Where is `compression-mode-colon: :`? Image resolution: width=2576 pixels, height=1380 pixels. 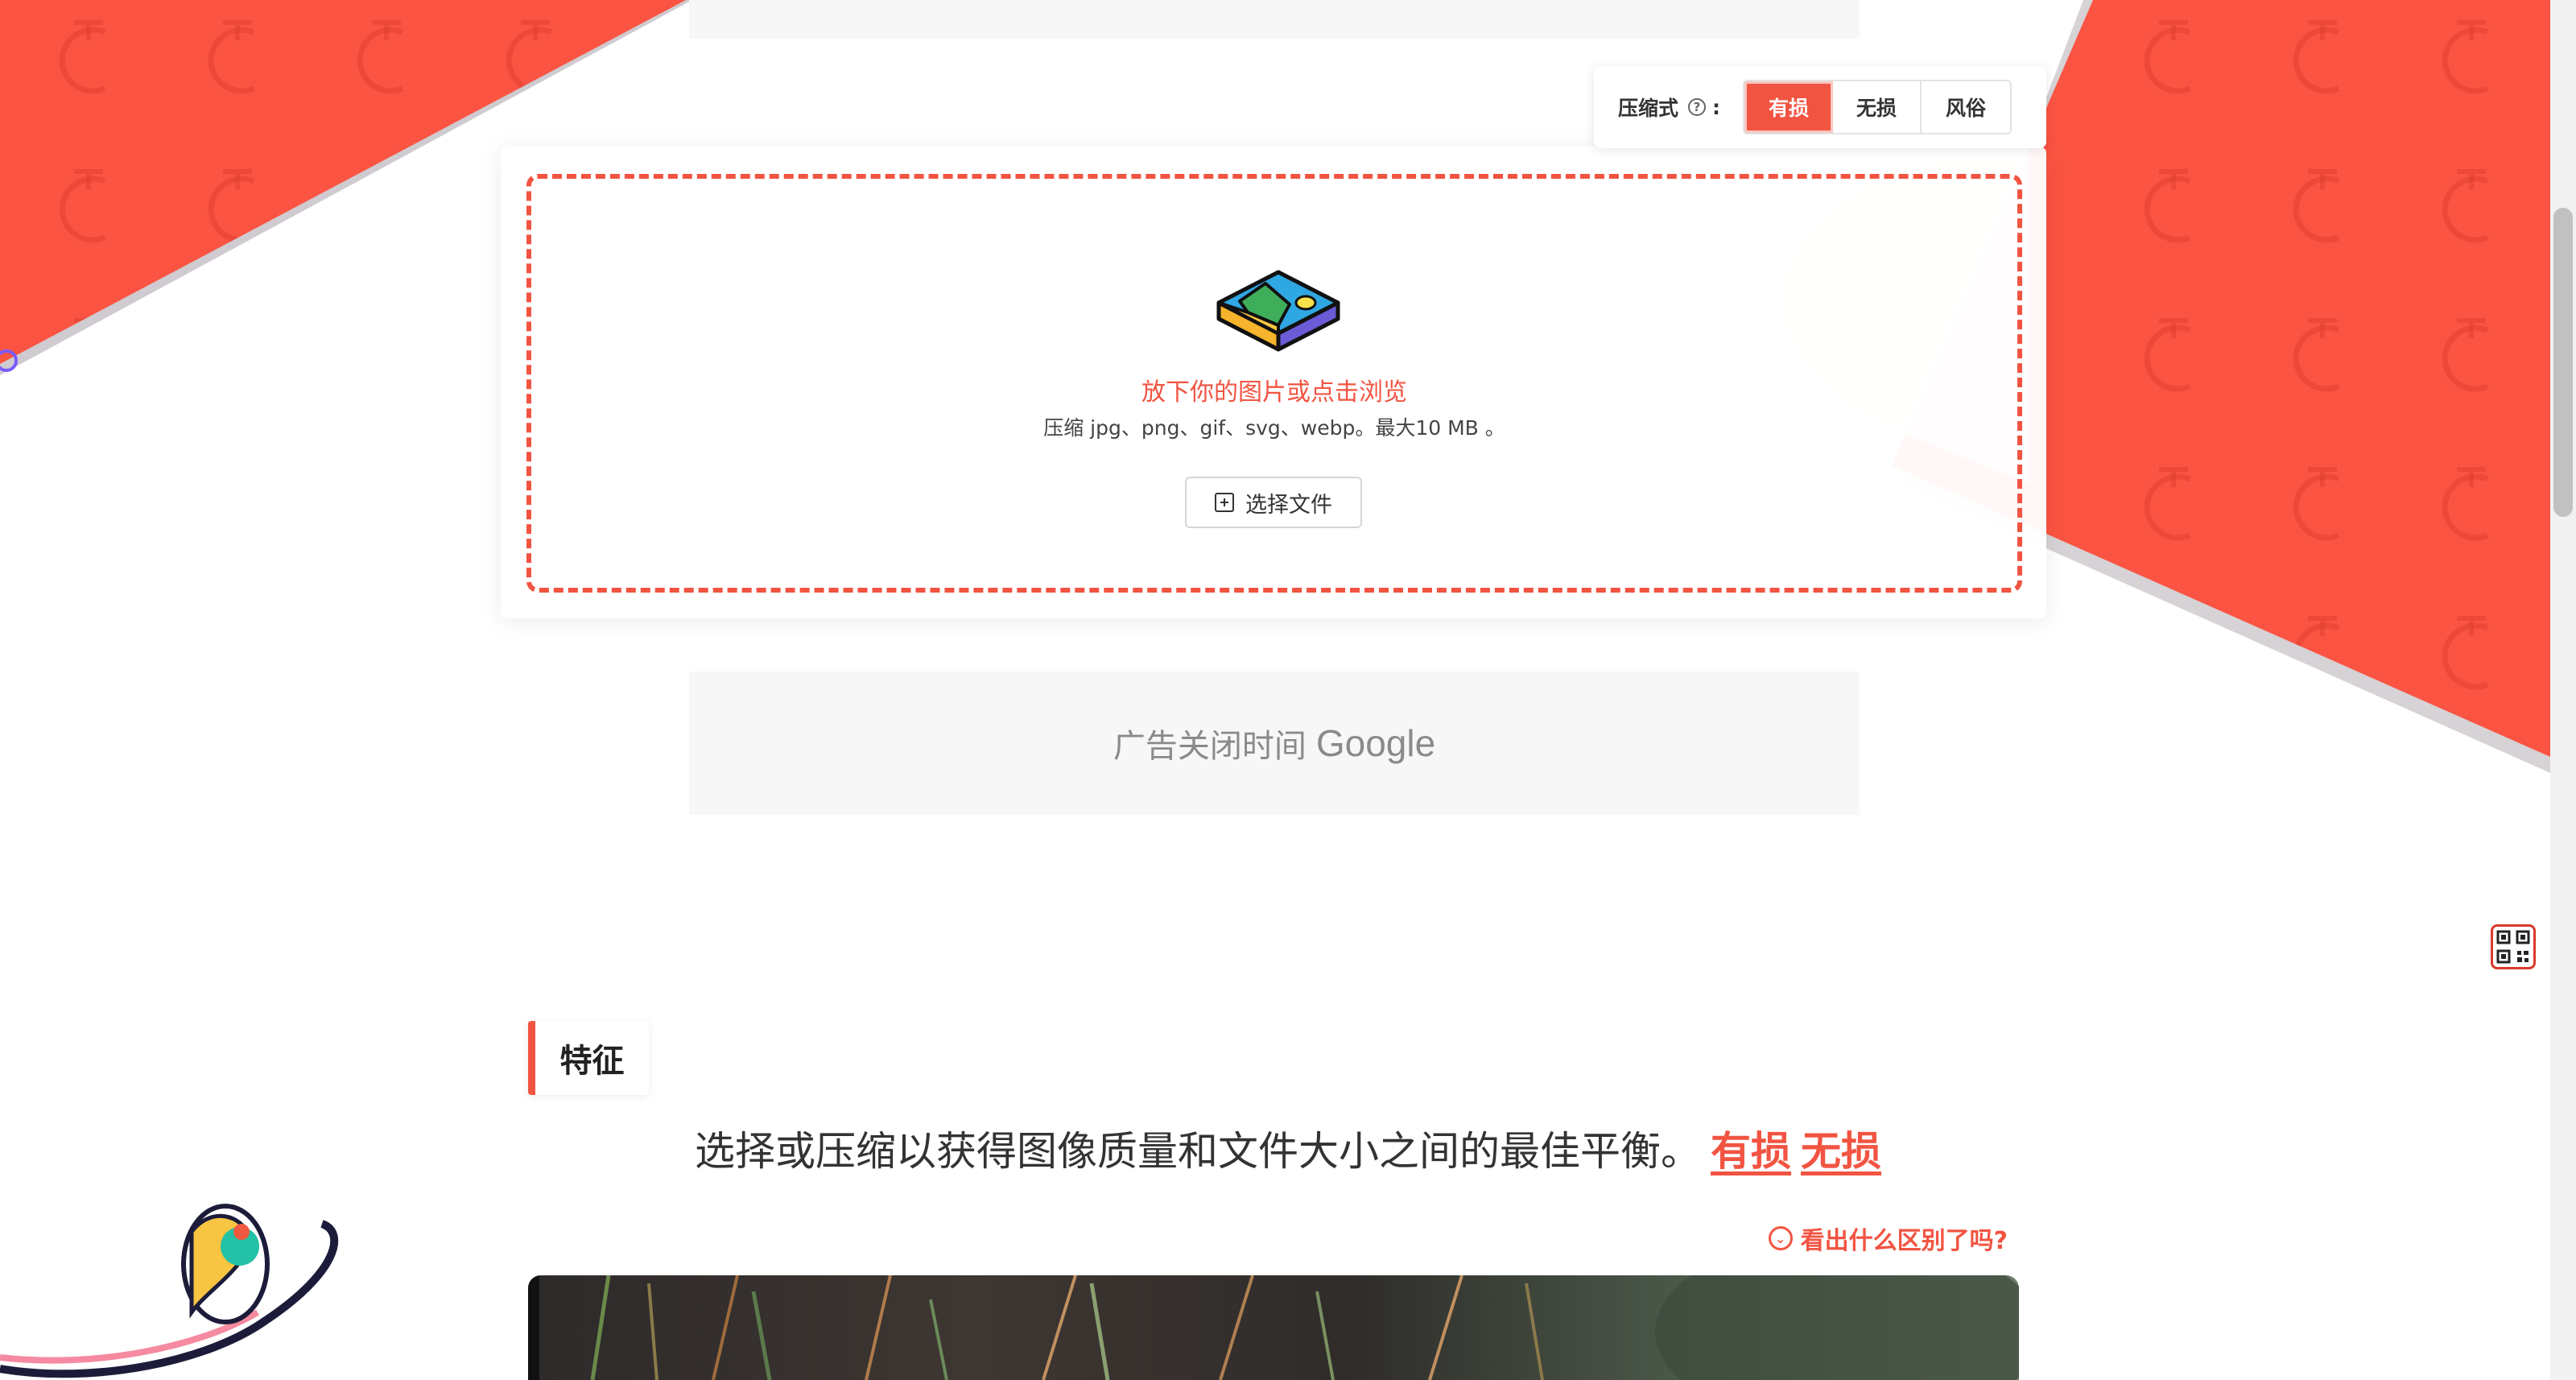 compression-mode-colon: : is located at coordinates (1716, 107).